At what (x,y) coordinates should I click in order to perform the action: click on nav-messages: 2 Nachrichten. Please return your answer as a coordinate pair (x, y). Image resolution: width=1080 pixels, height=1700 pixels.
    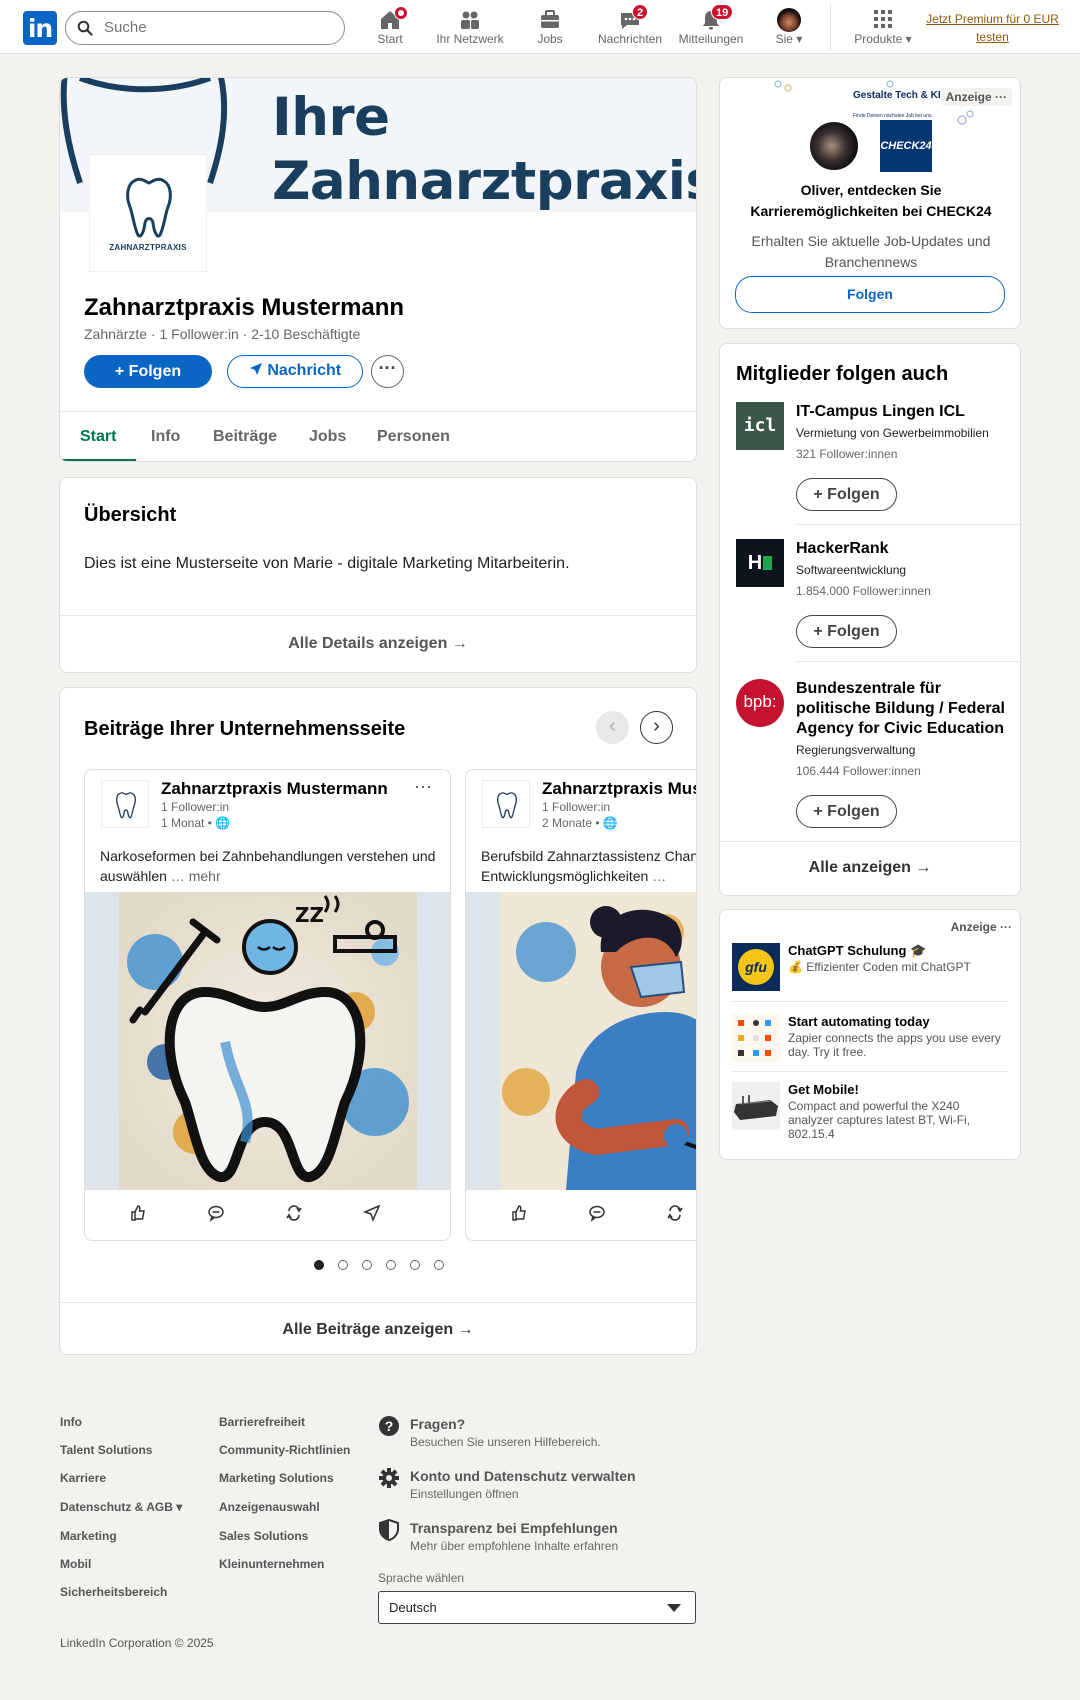
    Looking at the image, I should click on (630, 27).